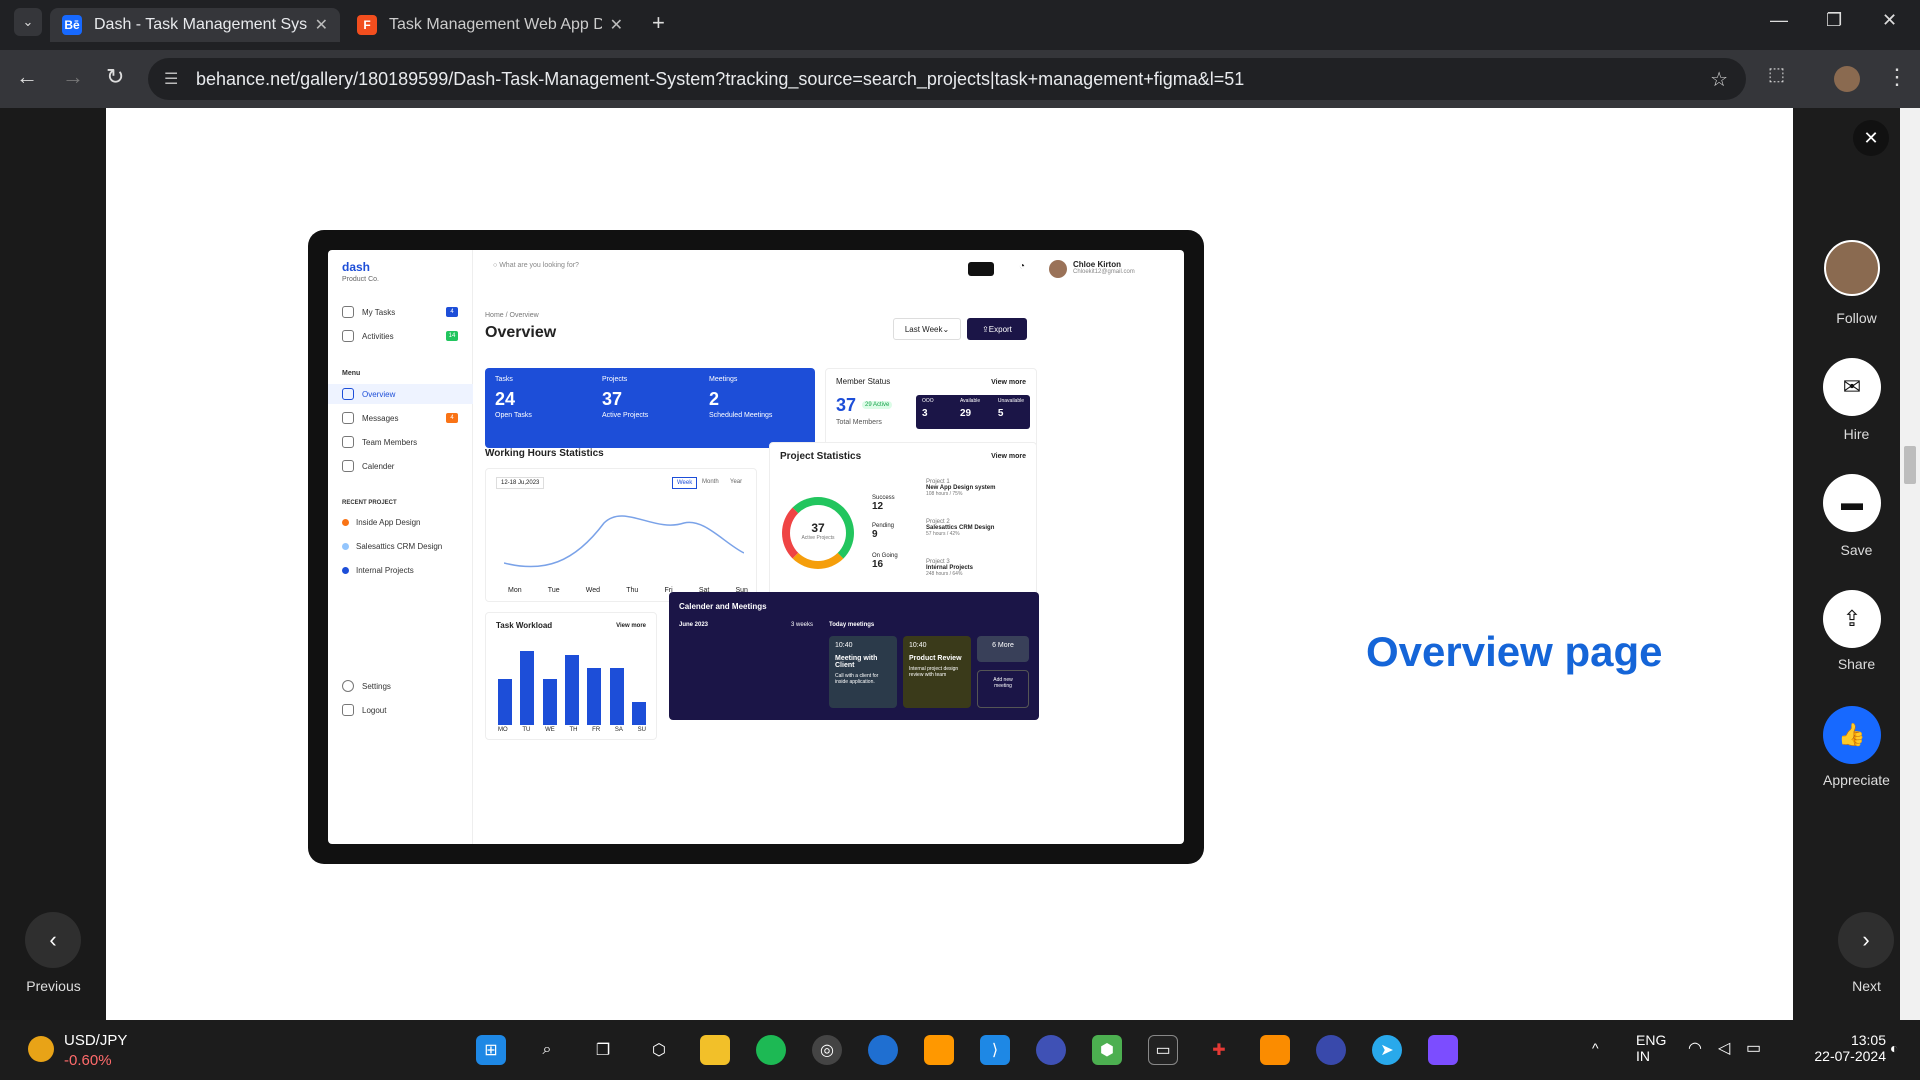 This screenshot has width=1920, height=1080. Describe the element at coordinates (715, 1050) in the screenshot. I see `file-explorer-icon` at that location.